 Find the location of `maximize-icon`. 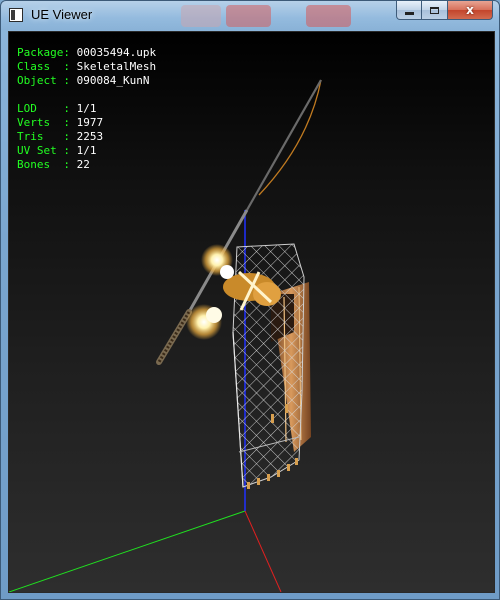

maximize-icon is located at coordinates (434, 10).